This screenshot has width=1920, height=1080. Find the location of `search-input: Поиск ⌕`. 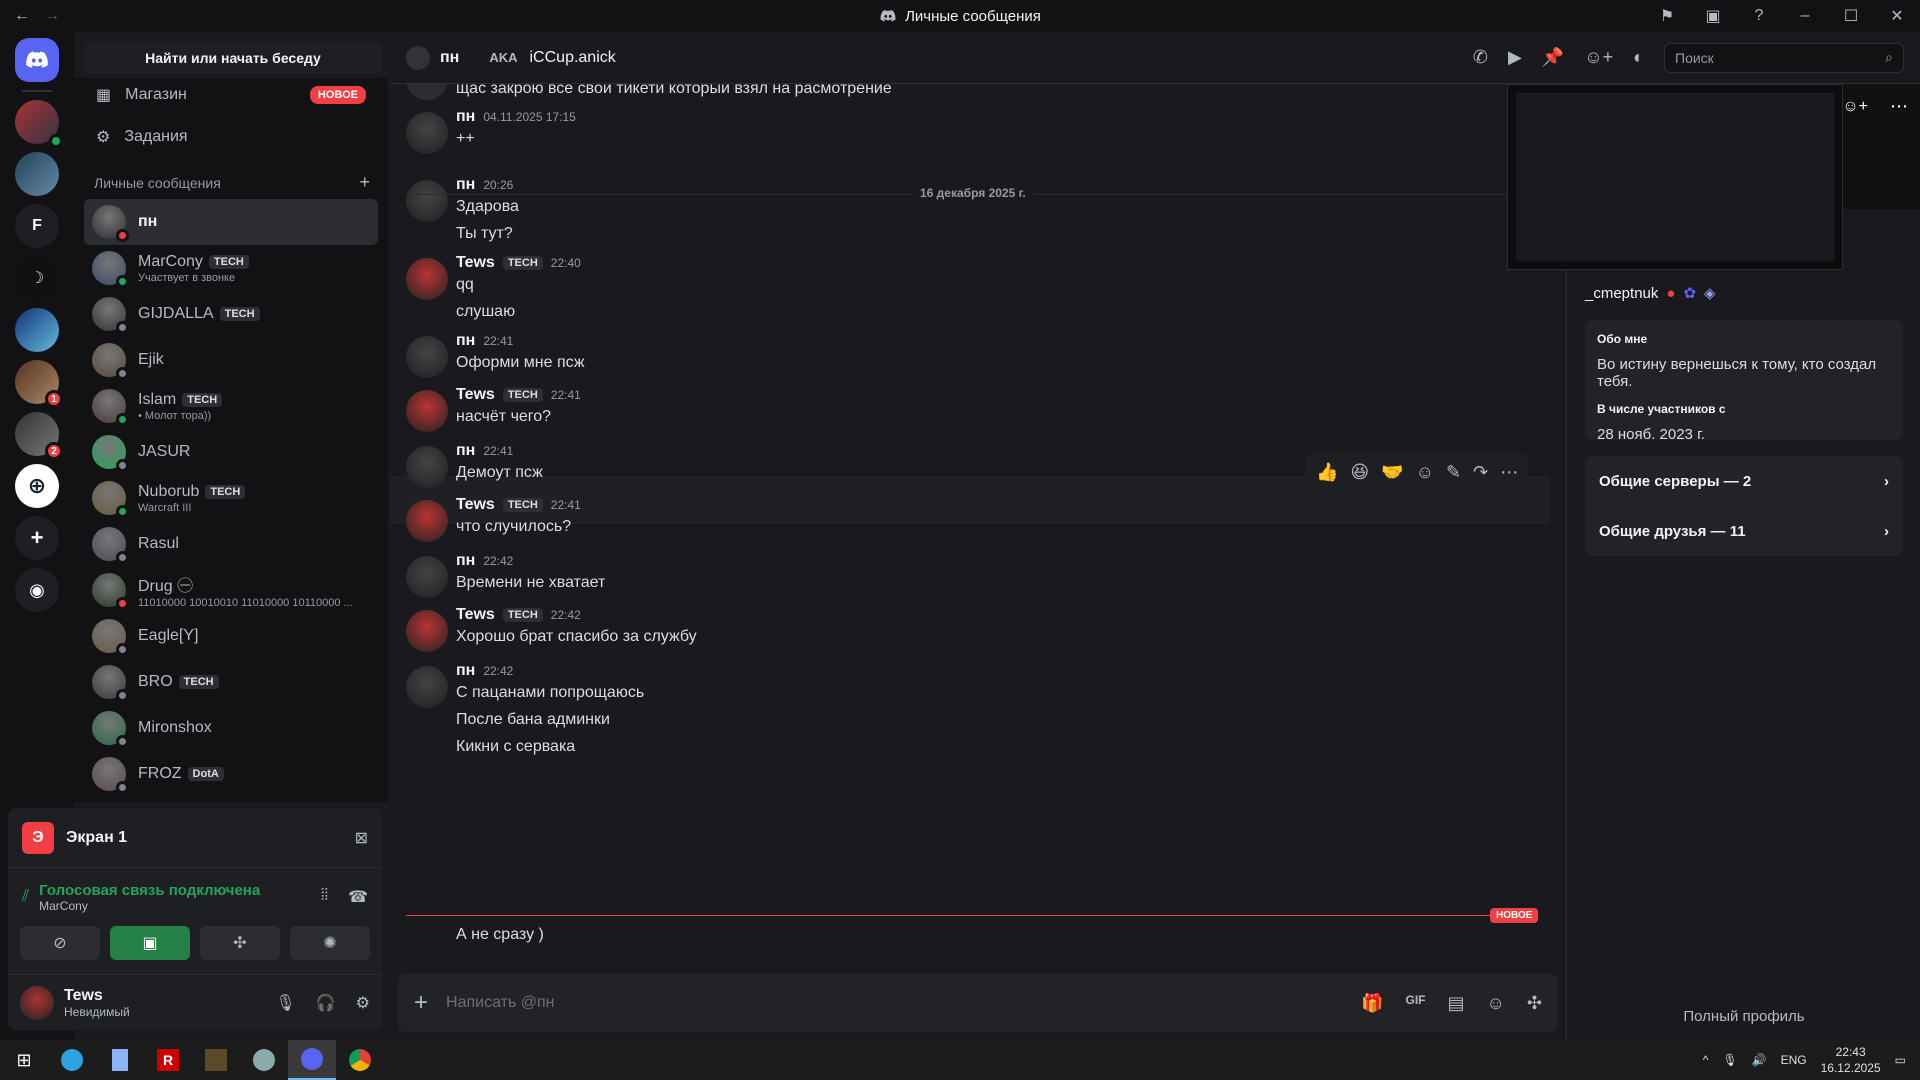

search-input: Поиск ⌕ is located at coordinates (1784, 57).